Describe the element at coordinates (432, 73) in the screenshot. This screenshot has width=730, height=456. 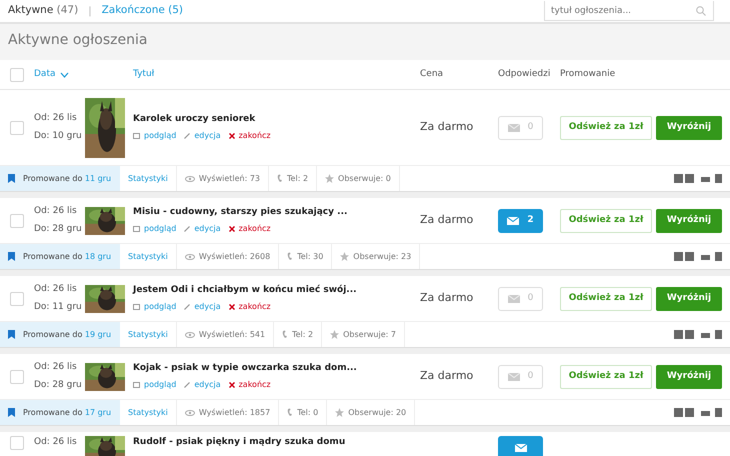
I see `price-column-header: Cena` at that location.